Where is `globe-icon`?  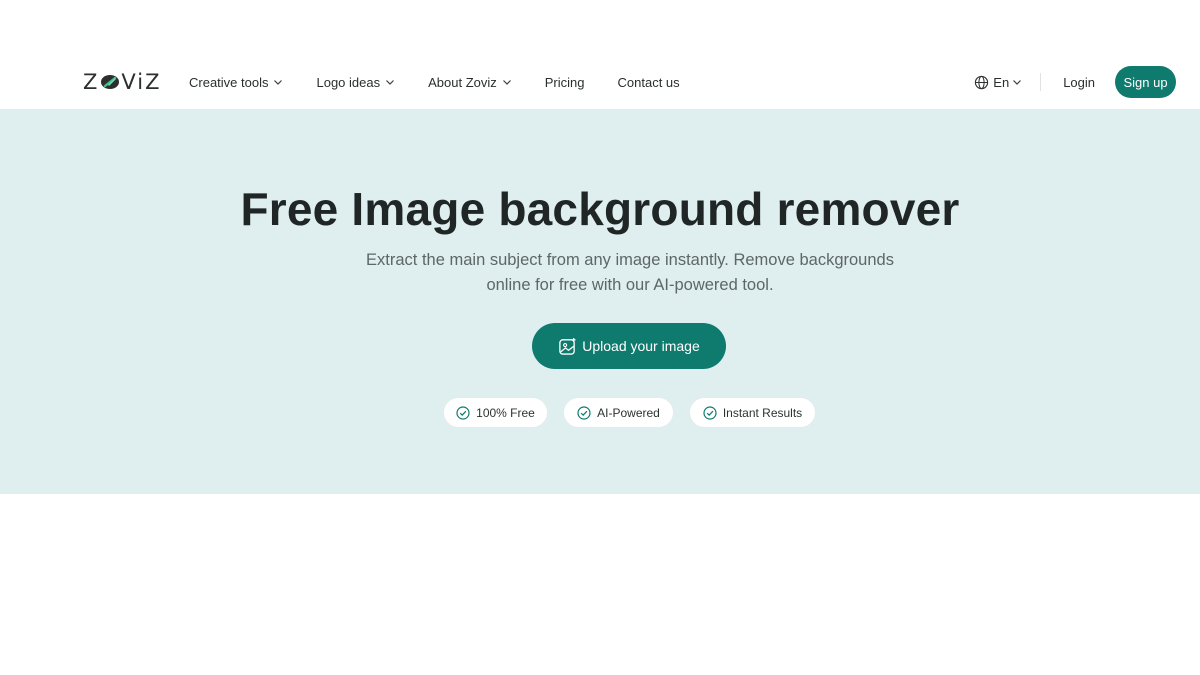 globe-icon is located at coordinates (982, 82).